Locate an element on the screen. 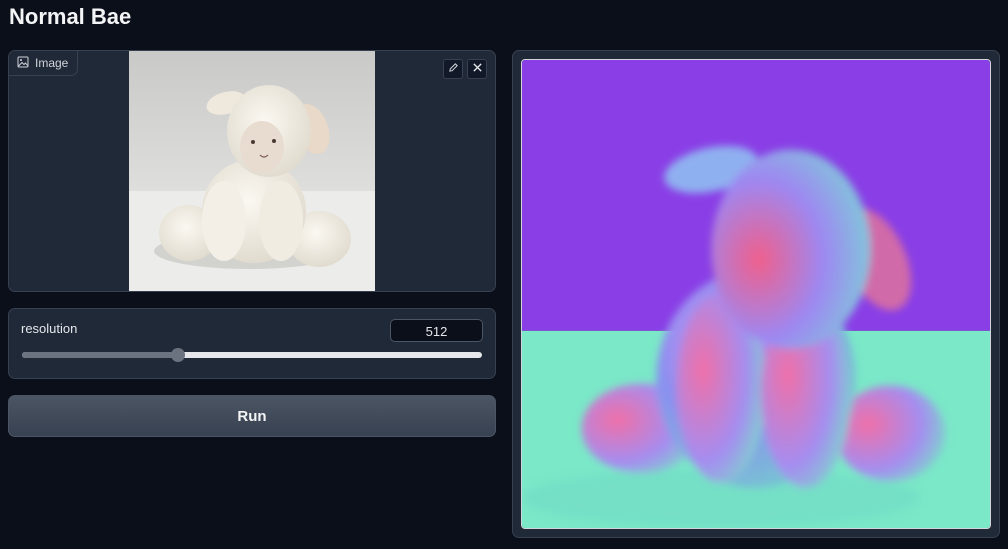 Image resolution: width=1008 pixels, height=549 pixels. resolution-slider-track is located at coordinates (252, 355).